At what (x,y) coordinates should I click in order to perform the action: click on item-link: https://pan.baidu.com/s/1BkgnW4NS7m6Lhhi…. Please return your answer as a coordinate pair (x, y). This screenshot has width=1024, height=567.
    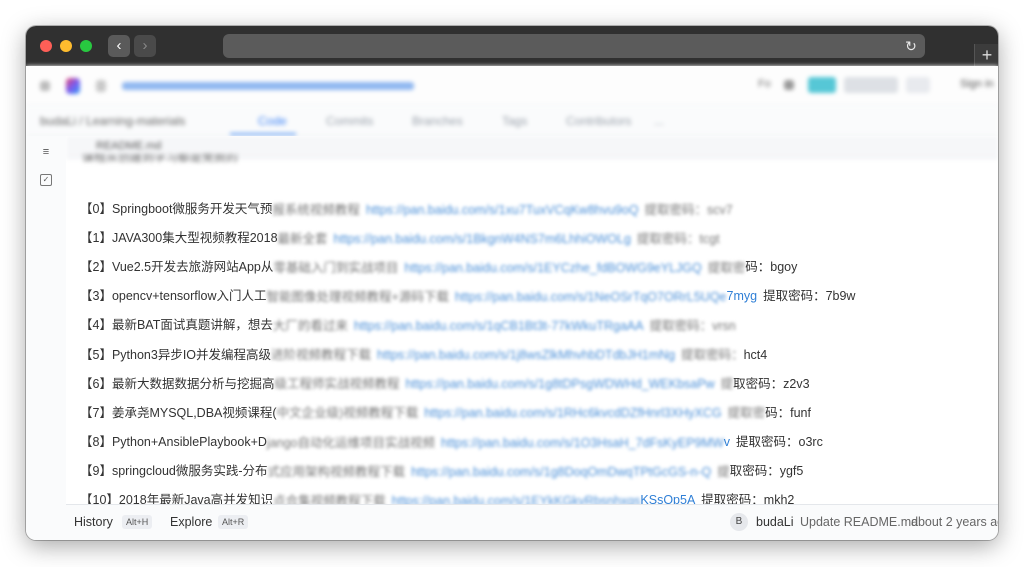
    Looking at the image, I should click on (482, 239).